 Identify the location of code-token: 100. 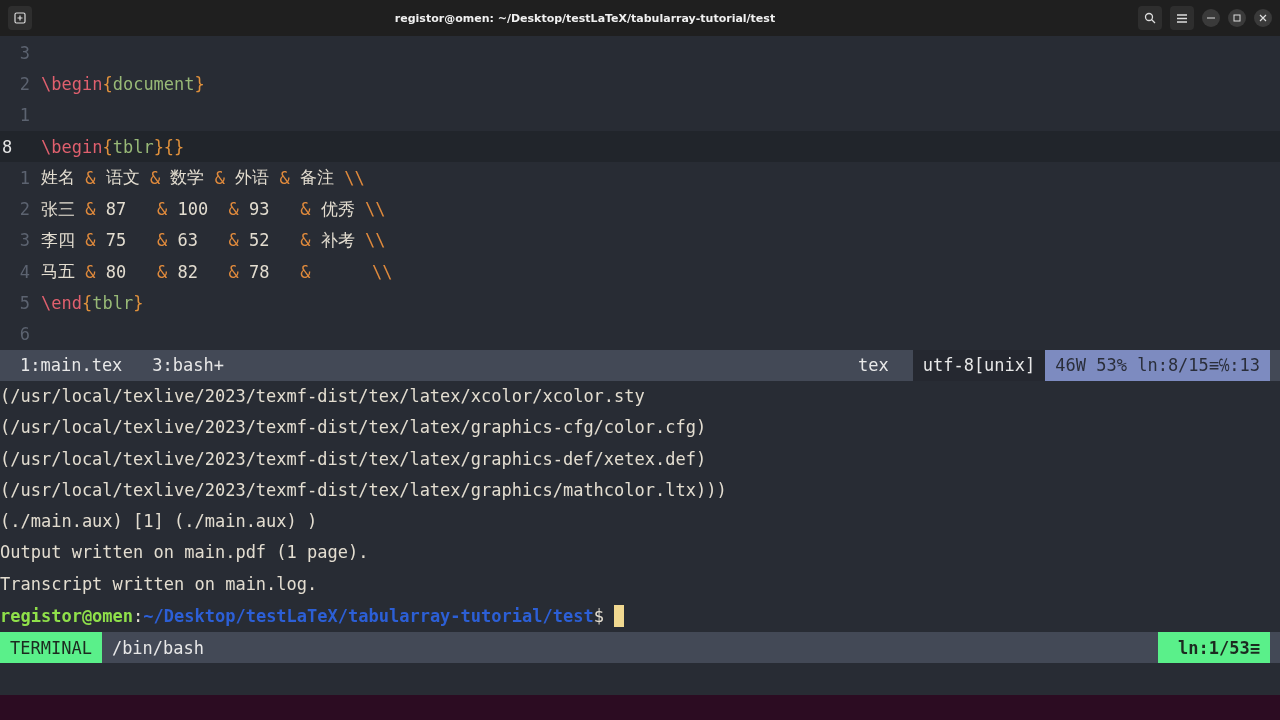
(193, 209).